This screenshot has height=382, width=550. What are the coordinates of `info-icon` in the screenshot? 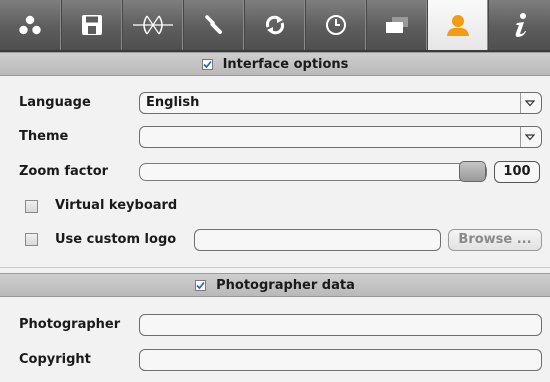 It's located at (520, 25).